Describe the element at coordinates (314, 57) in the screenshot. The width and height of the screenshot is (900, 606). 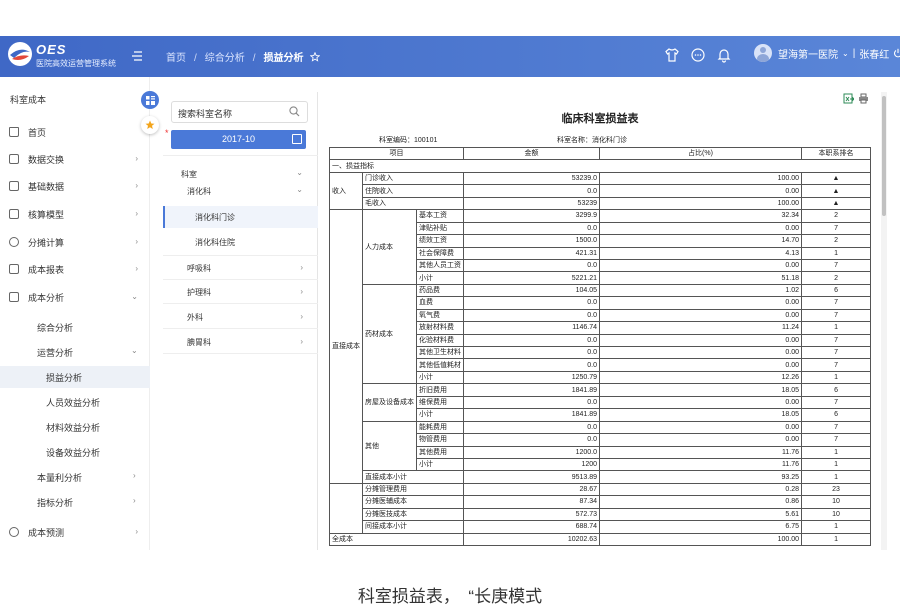
I see `favorite-star-icon` at that location.